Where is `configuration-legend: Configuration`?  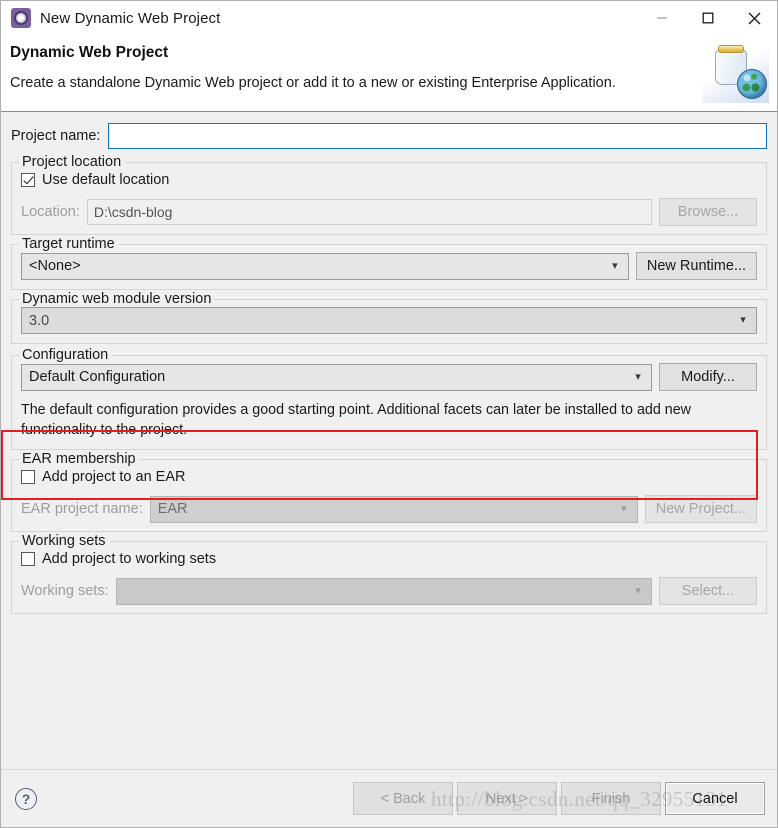
configuration-legend: Configuration is located at coordinates (66, 355).